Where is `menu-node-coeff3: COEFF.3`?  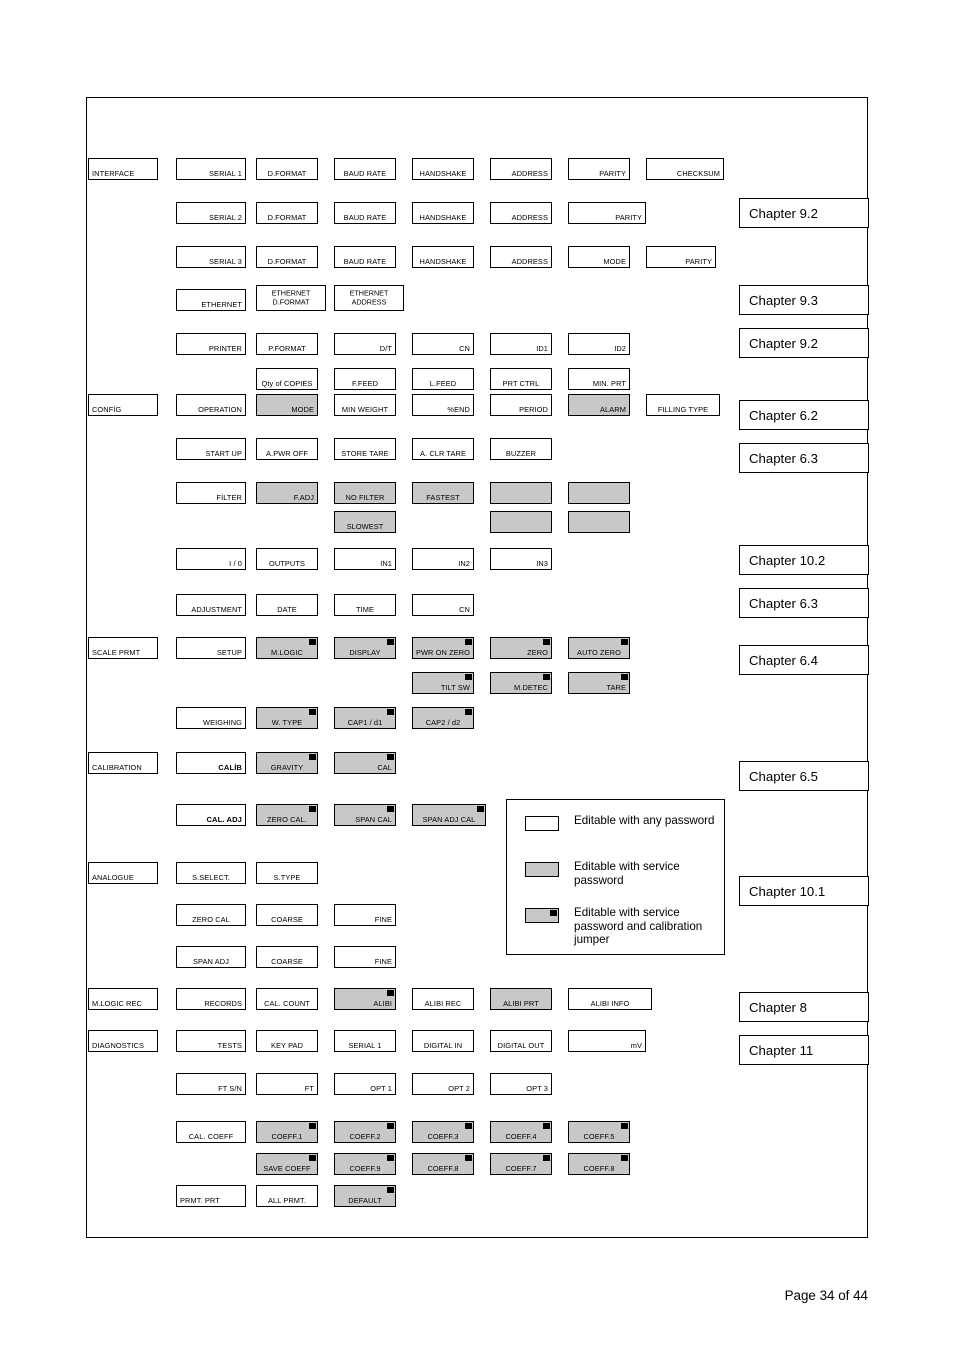 menu-node-coeff3: COEFF.3 is located at coordinates (443, 1132).